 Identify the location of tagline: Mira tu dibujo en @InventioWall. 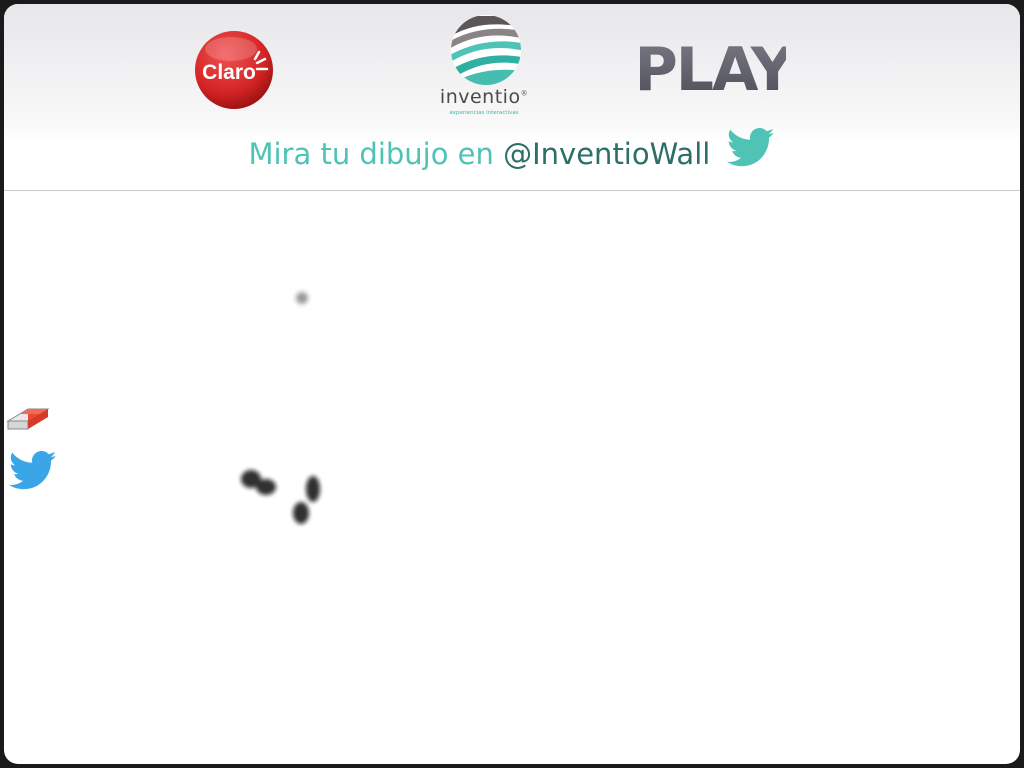
(512, 149).